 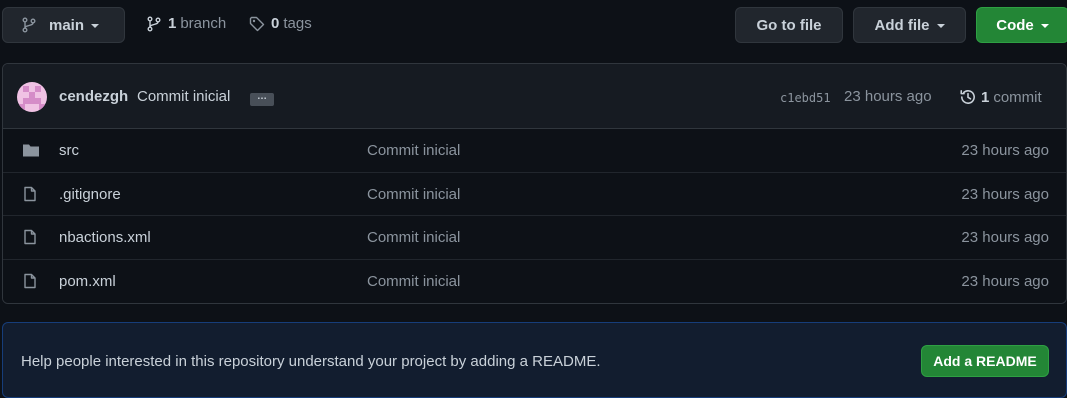 I want to click on commit-history-link: 1 commit, so click(x=1000, y=97).